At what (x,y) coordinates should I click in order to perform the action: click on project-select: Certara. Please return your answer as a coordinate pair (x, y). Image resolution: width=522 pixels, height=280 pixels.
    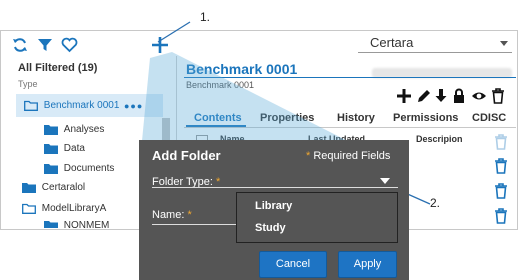
    Looking at the image, I should click on (435, 43).